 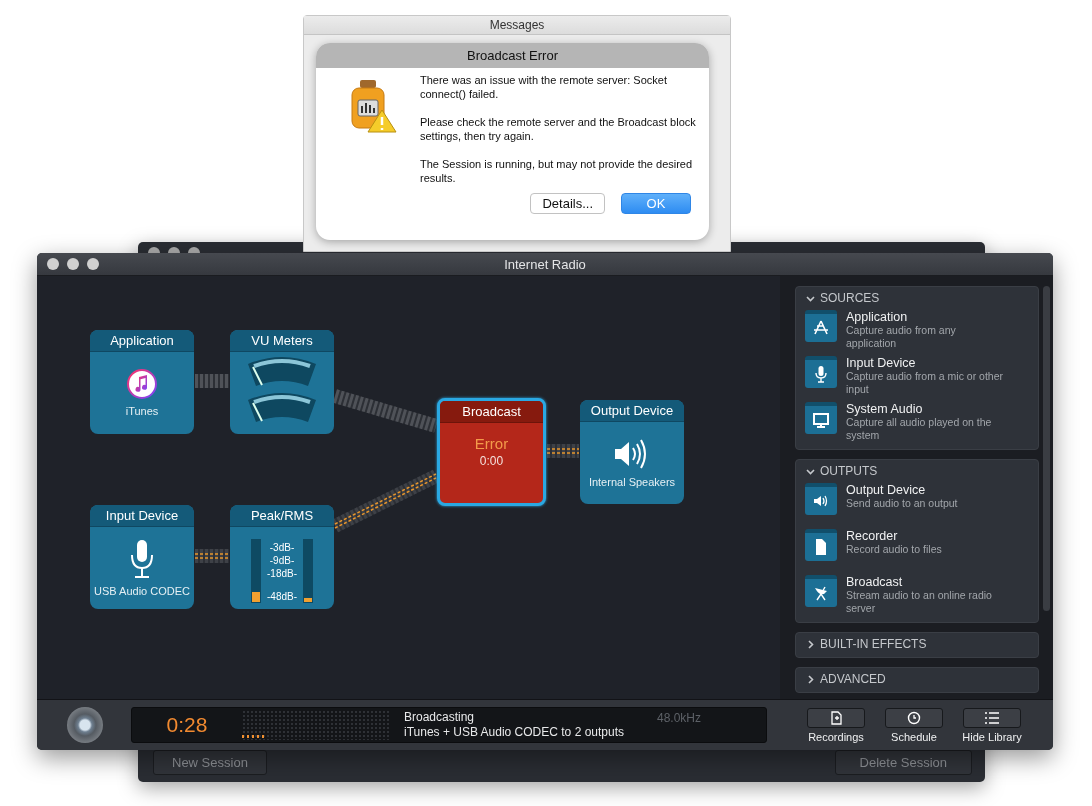 I want to click on recordings-icon, so click(x=836, y=717).